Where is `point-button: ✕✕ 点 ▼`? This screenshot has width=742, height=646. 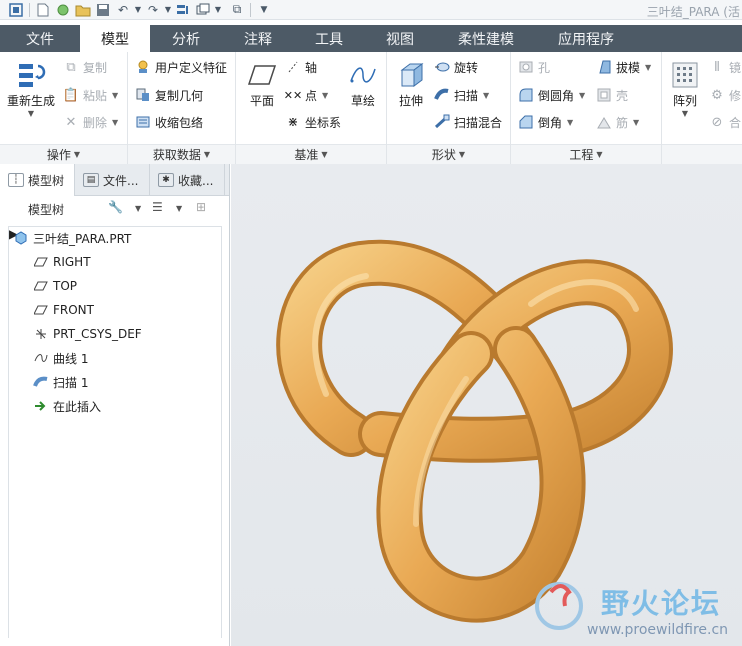
point-button: ✕✕ 点 ▼ is located at coordinates (306, 95).